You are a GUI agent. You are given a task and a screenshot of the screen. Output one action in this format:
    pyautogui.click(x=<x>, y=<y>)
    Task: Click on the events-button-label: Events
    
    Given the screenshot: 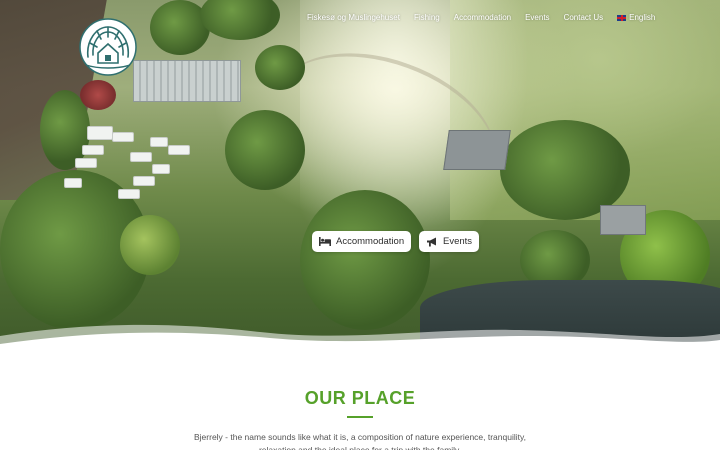 What is the action you would take?
    pyautogui.click(x=458, y=241)
    